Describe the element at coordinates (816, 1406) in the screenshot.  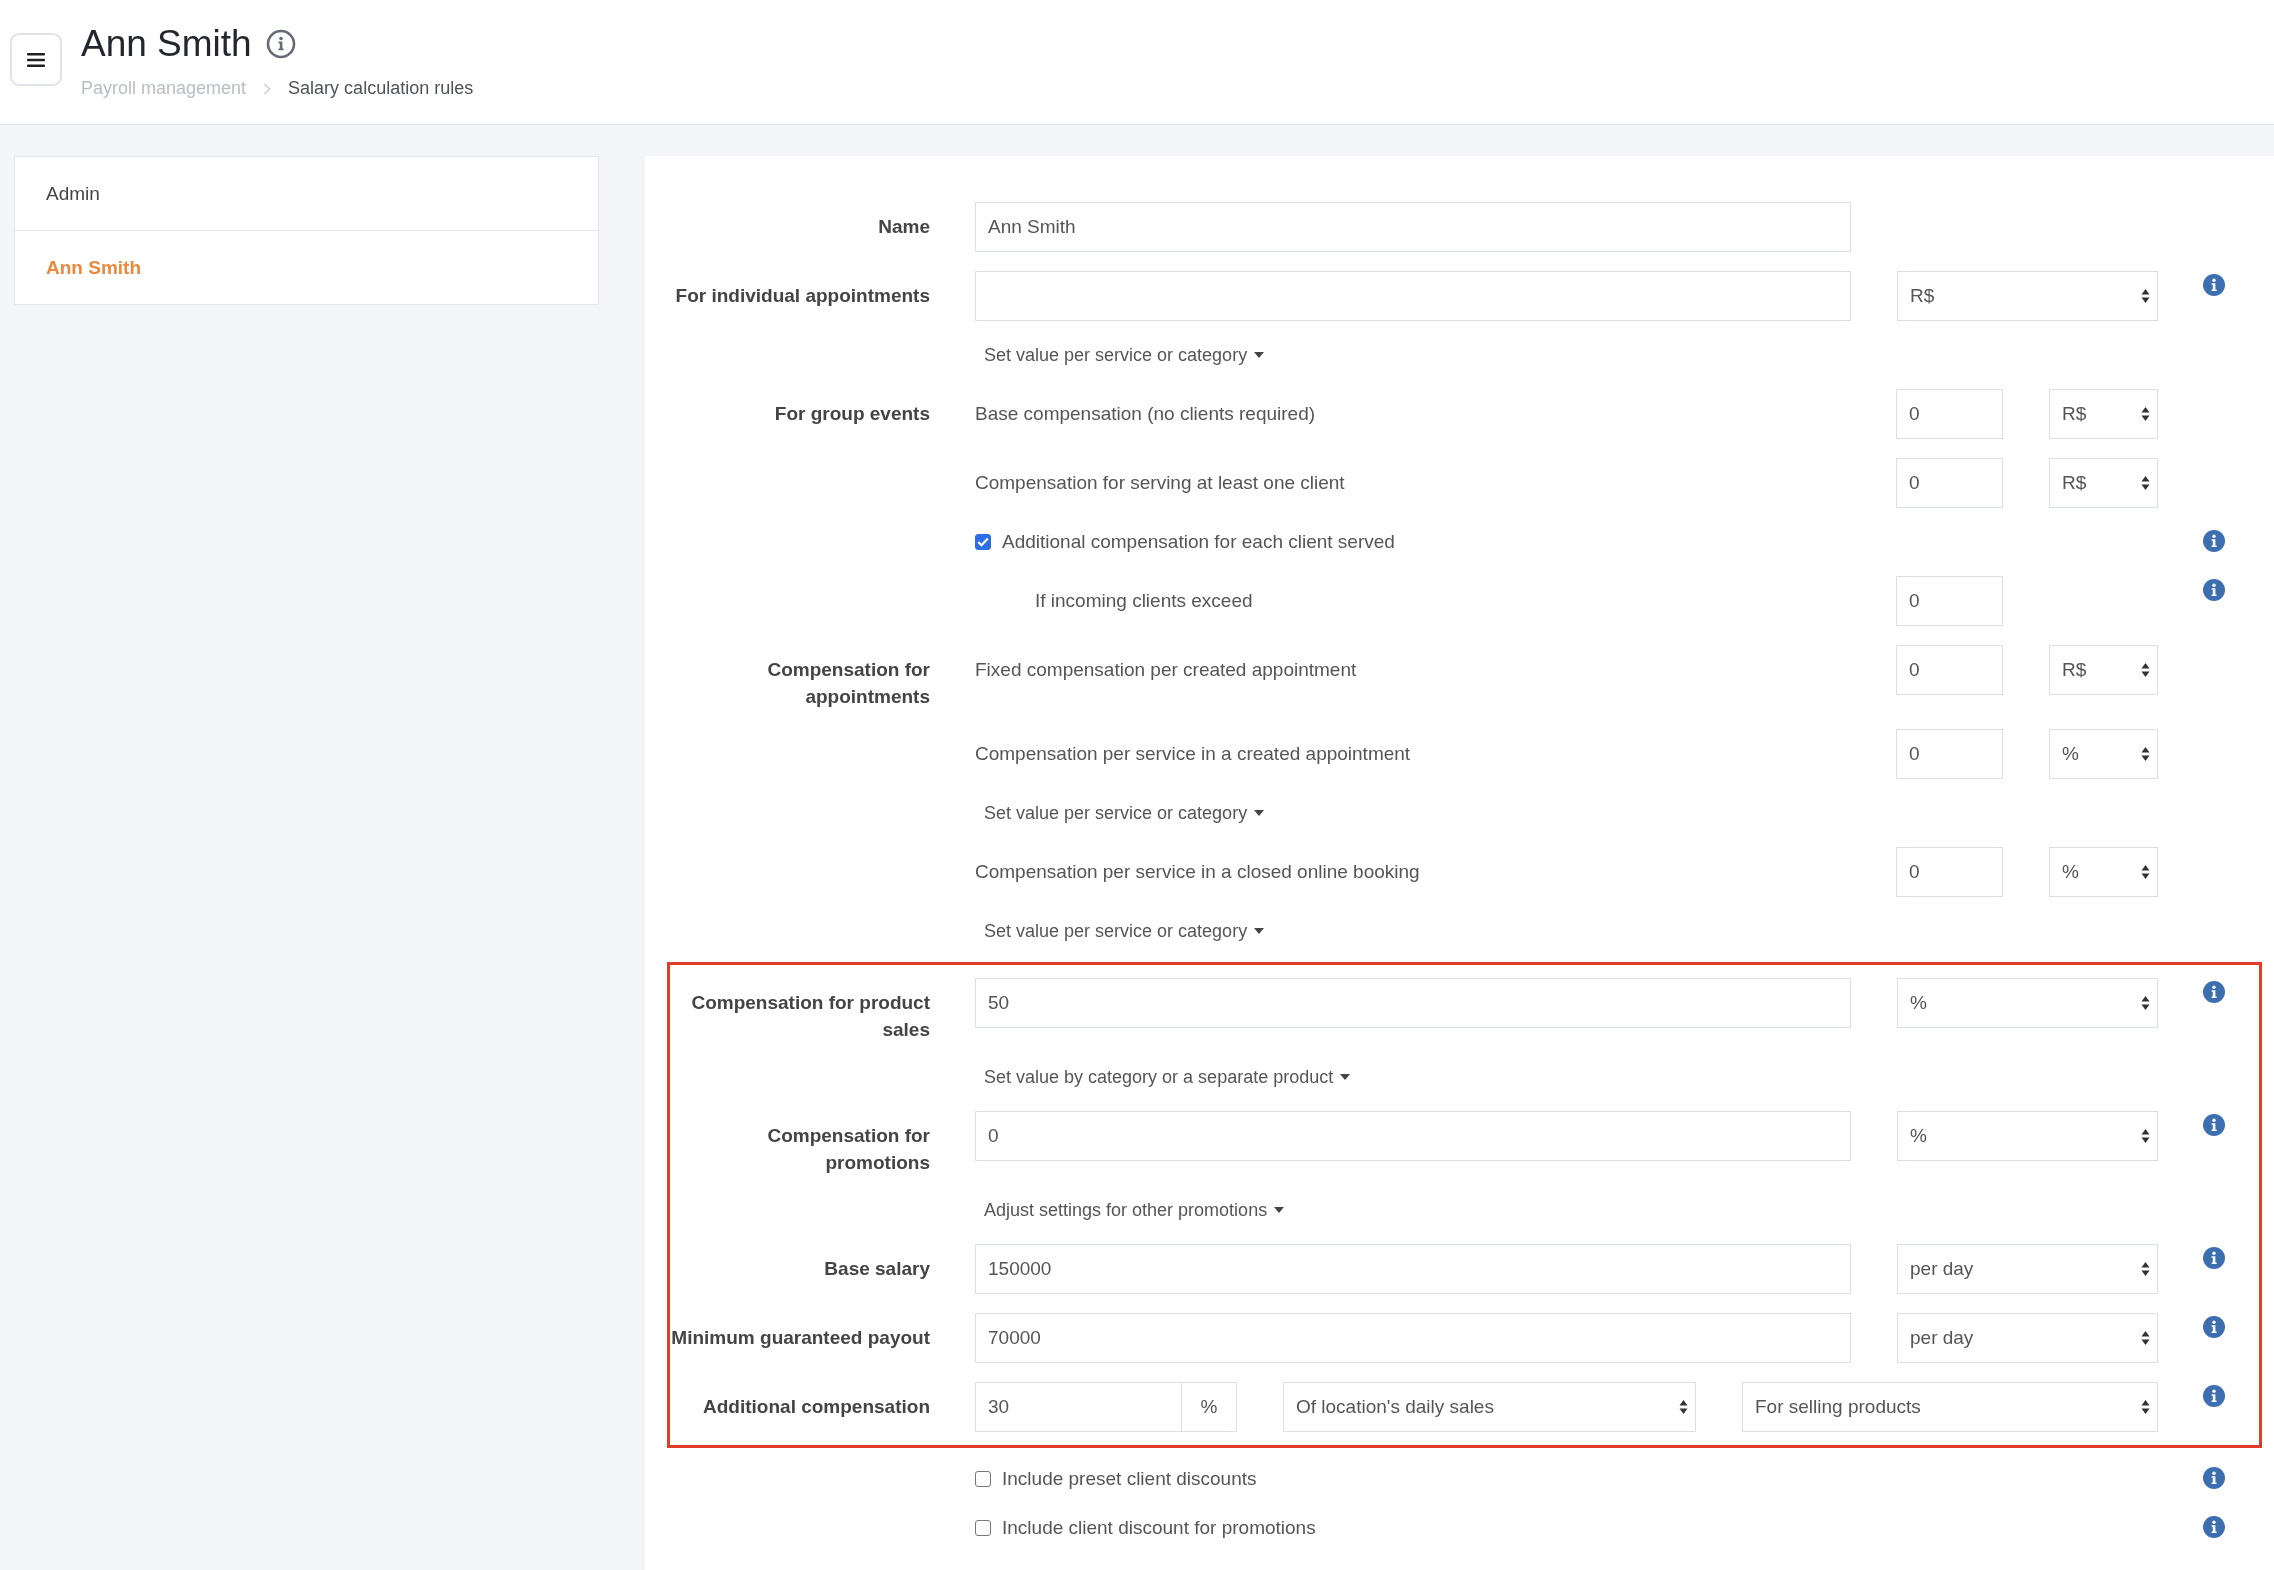
I see `field-label: Additional compensation` at that location.